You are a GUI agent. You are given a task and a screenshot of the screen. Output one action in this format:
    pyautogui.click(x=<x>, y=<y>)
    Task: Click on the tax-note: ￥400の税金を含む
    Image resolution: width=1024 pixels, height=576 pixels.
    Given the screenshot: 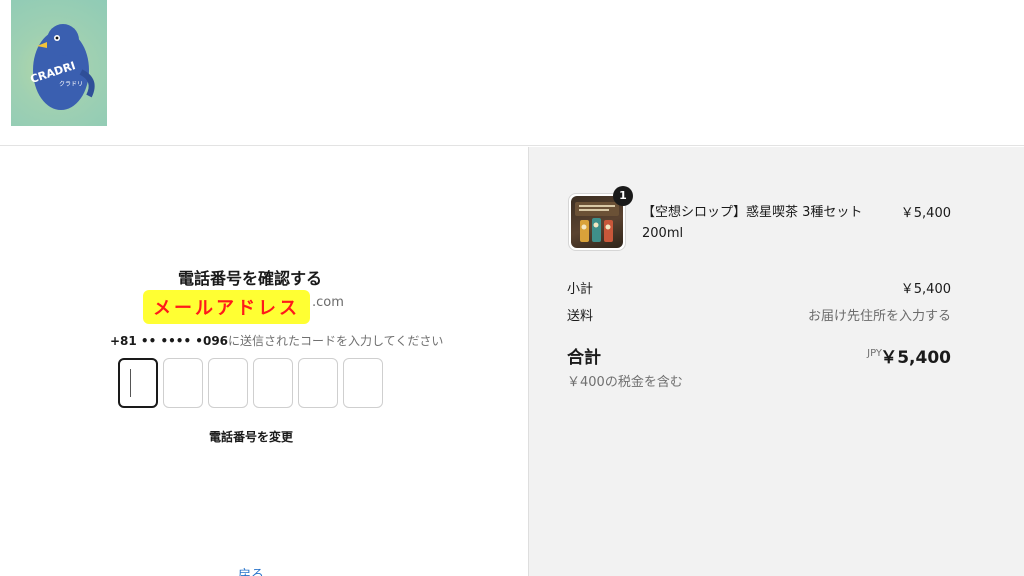 What is the action you would take?
    pyautogui.click(x=625, y=382)
    